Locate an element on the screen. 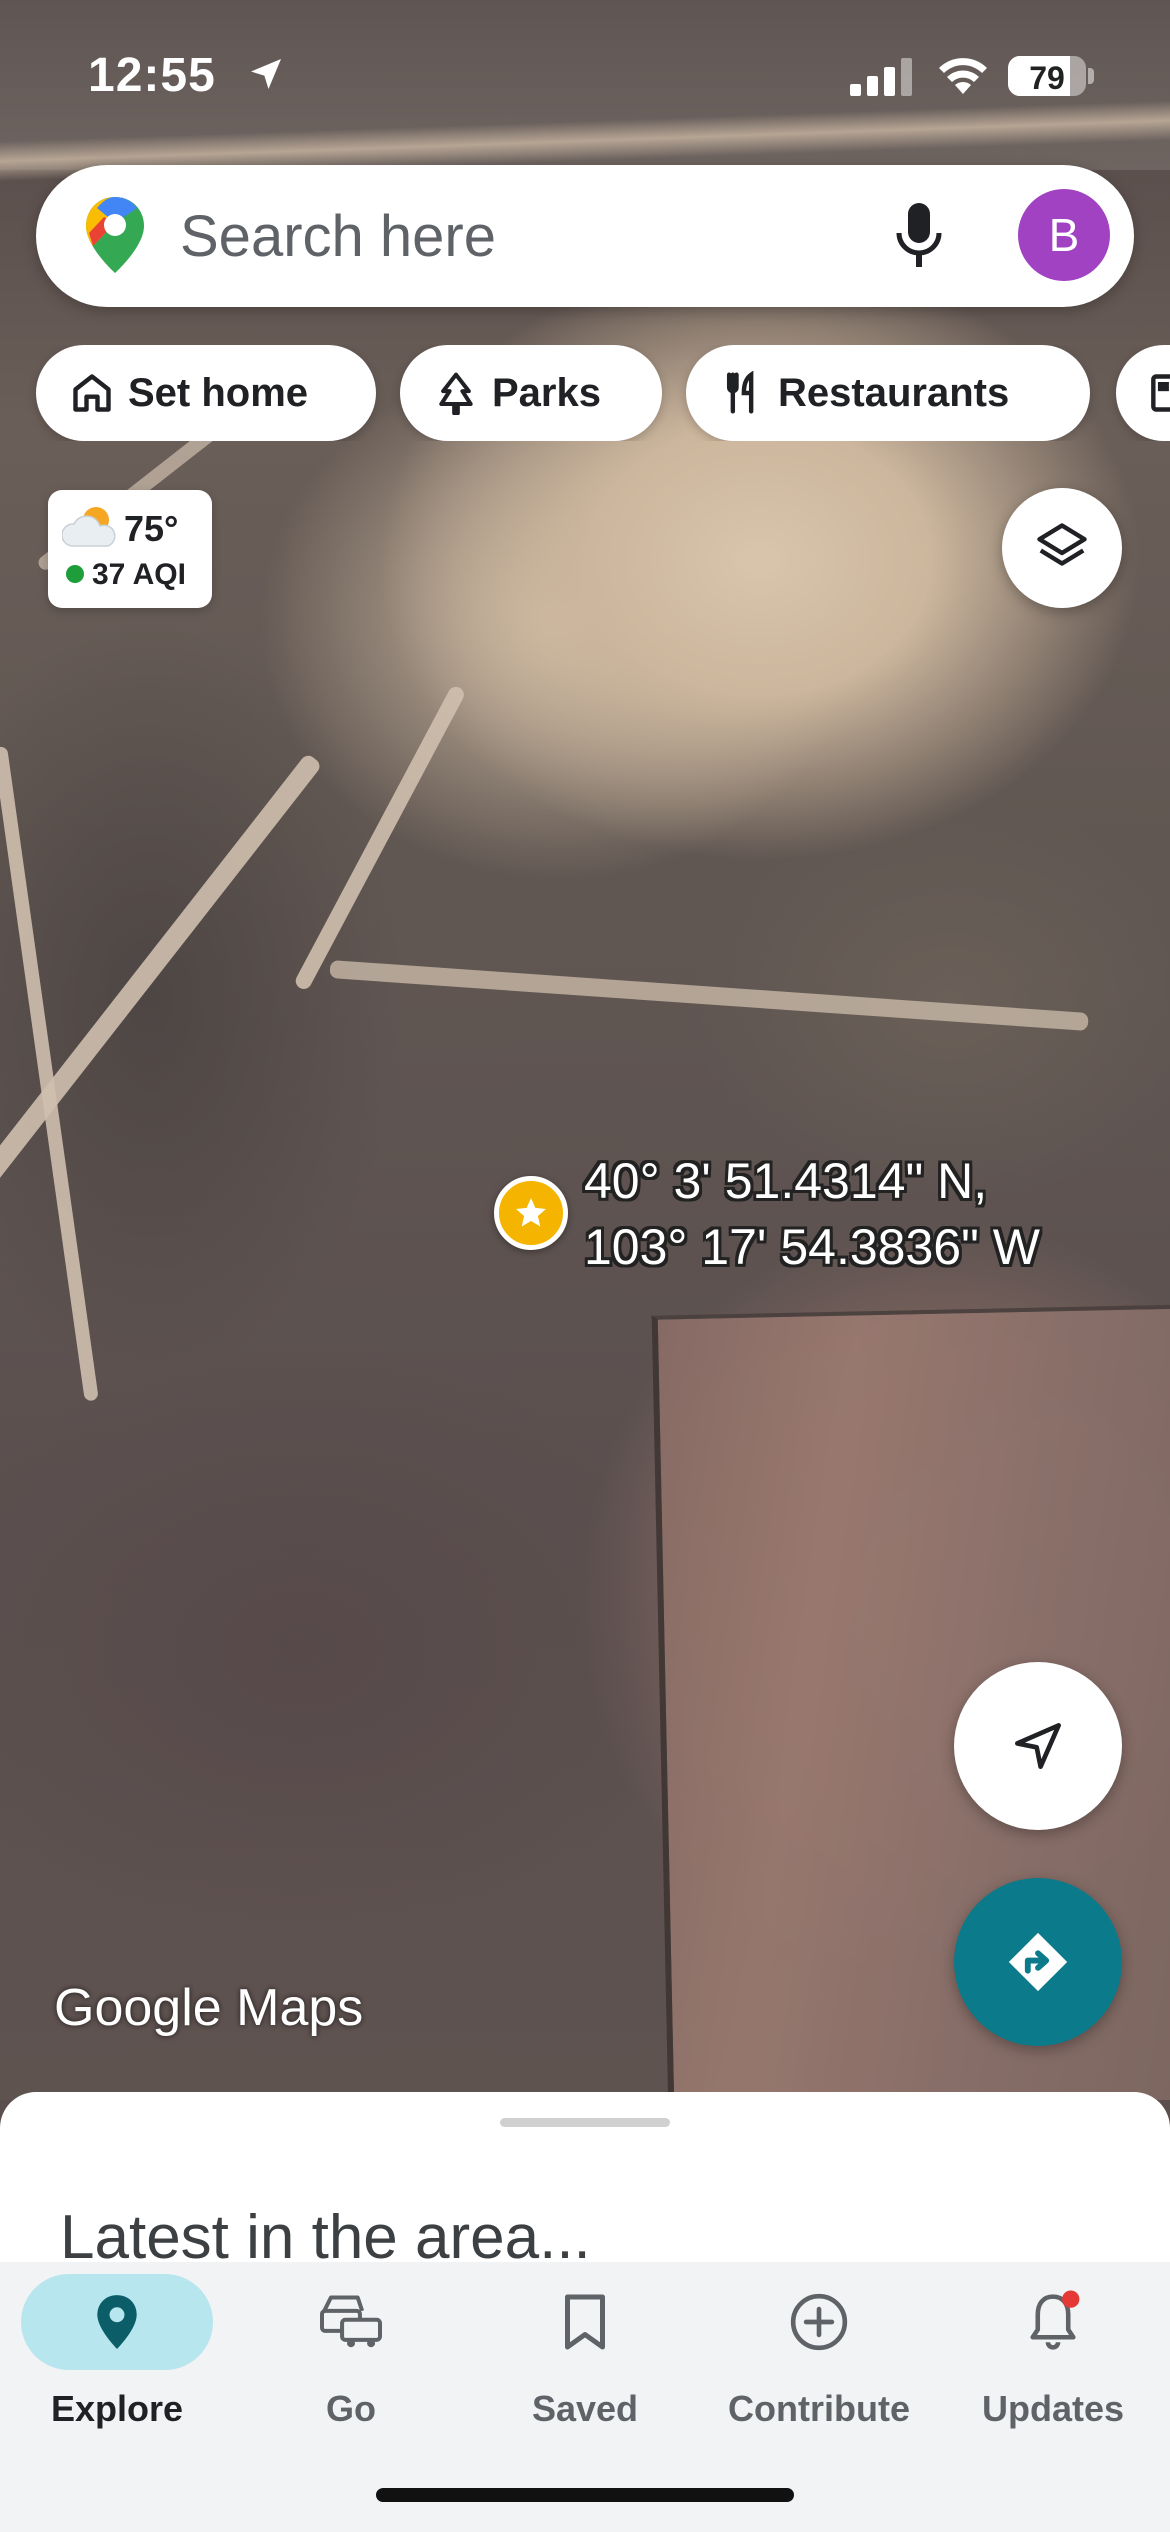 The height and width of the screenshot is (2532, 1170). notification-dot is located at coordinates (1071, 2299).